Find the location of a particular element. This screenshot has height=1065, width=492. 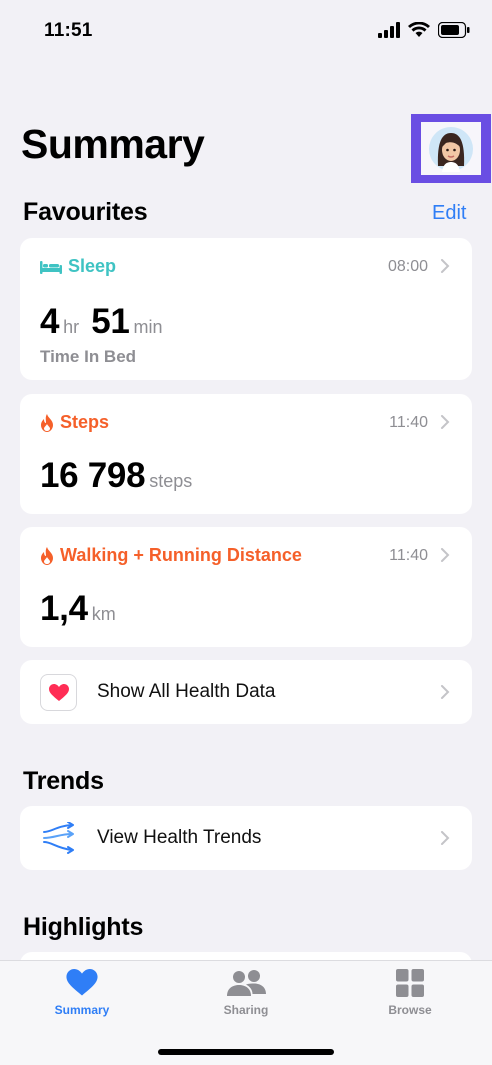

sleep-minutes-value: 51 is located at coordinates (110, 321).